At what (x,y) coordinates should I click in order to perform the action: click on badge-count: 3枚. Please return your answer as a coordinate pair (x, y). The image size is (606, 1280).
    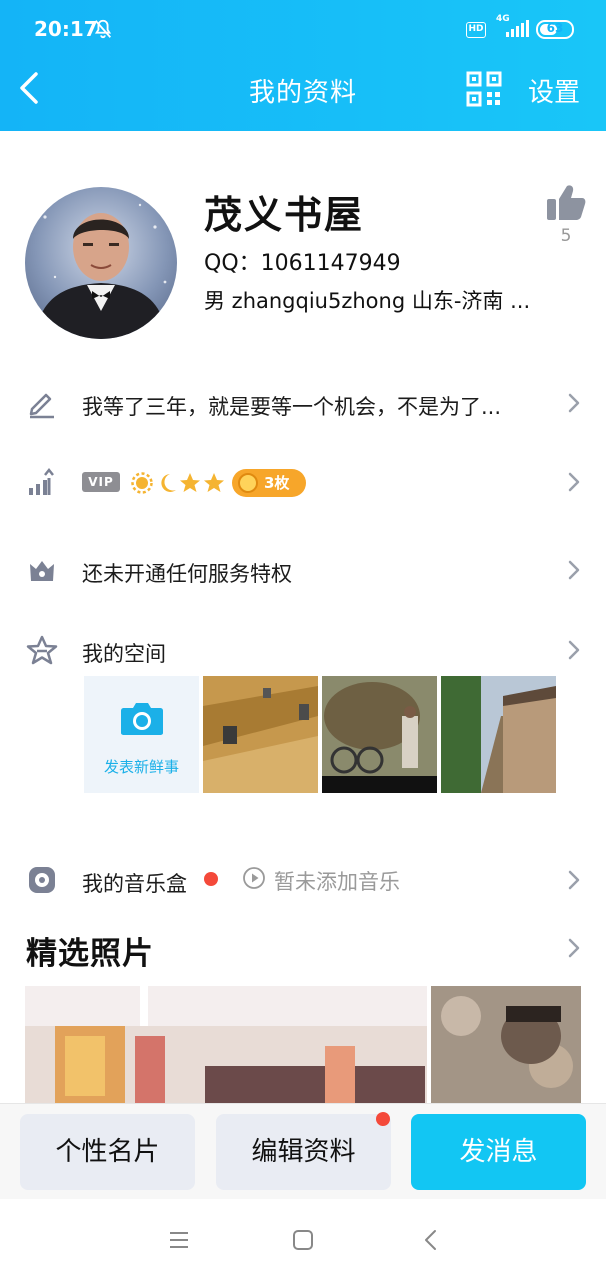
    Looking at the image, I should click on (269, 483).